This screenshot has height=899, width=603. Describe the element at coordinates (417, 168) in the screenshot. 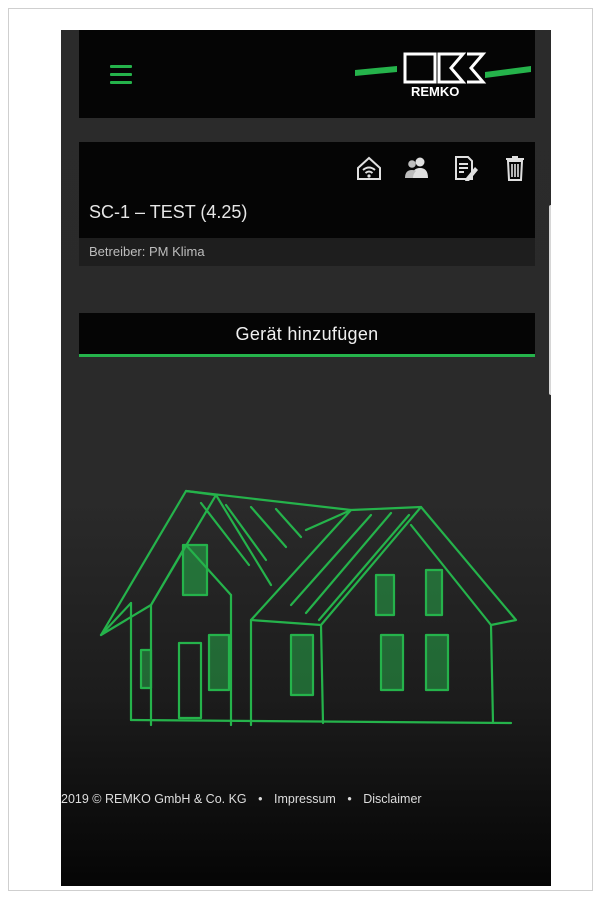

I see `users-icon` at that location.